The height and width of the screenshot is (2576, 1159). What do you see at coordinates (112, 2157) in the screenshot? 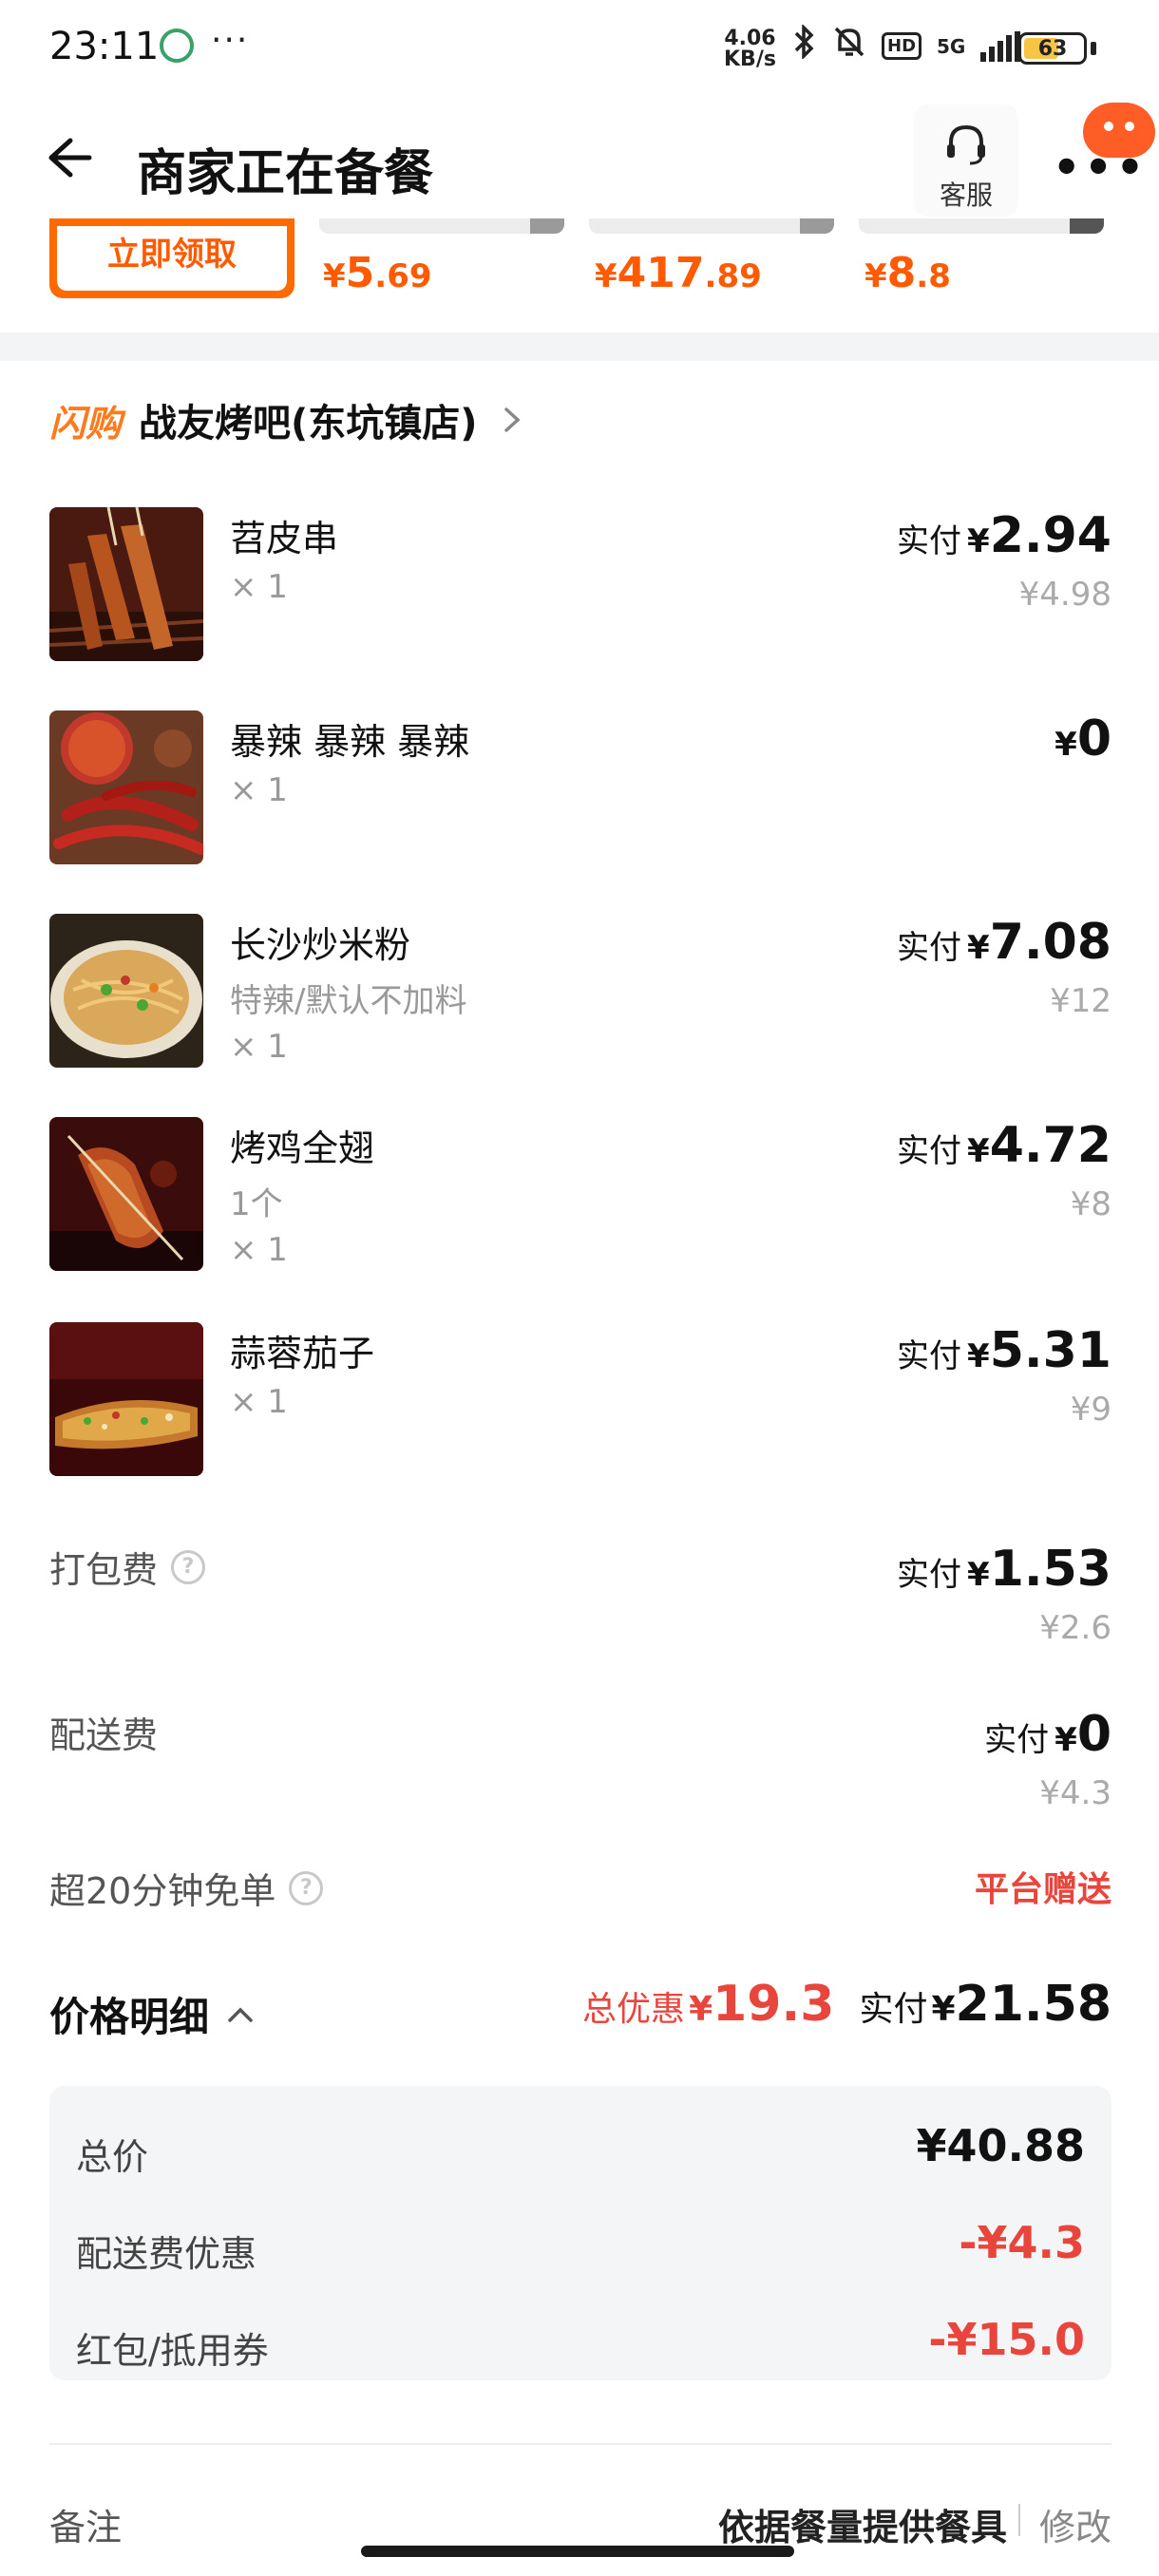
I see `price-line-label: 总价` at bounding box center [112, 2157].